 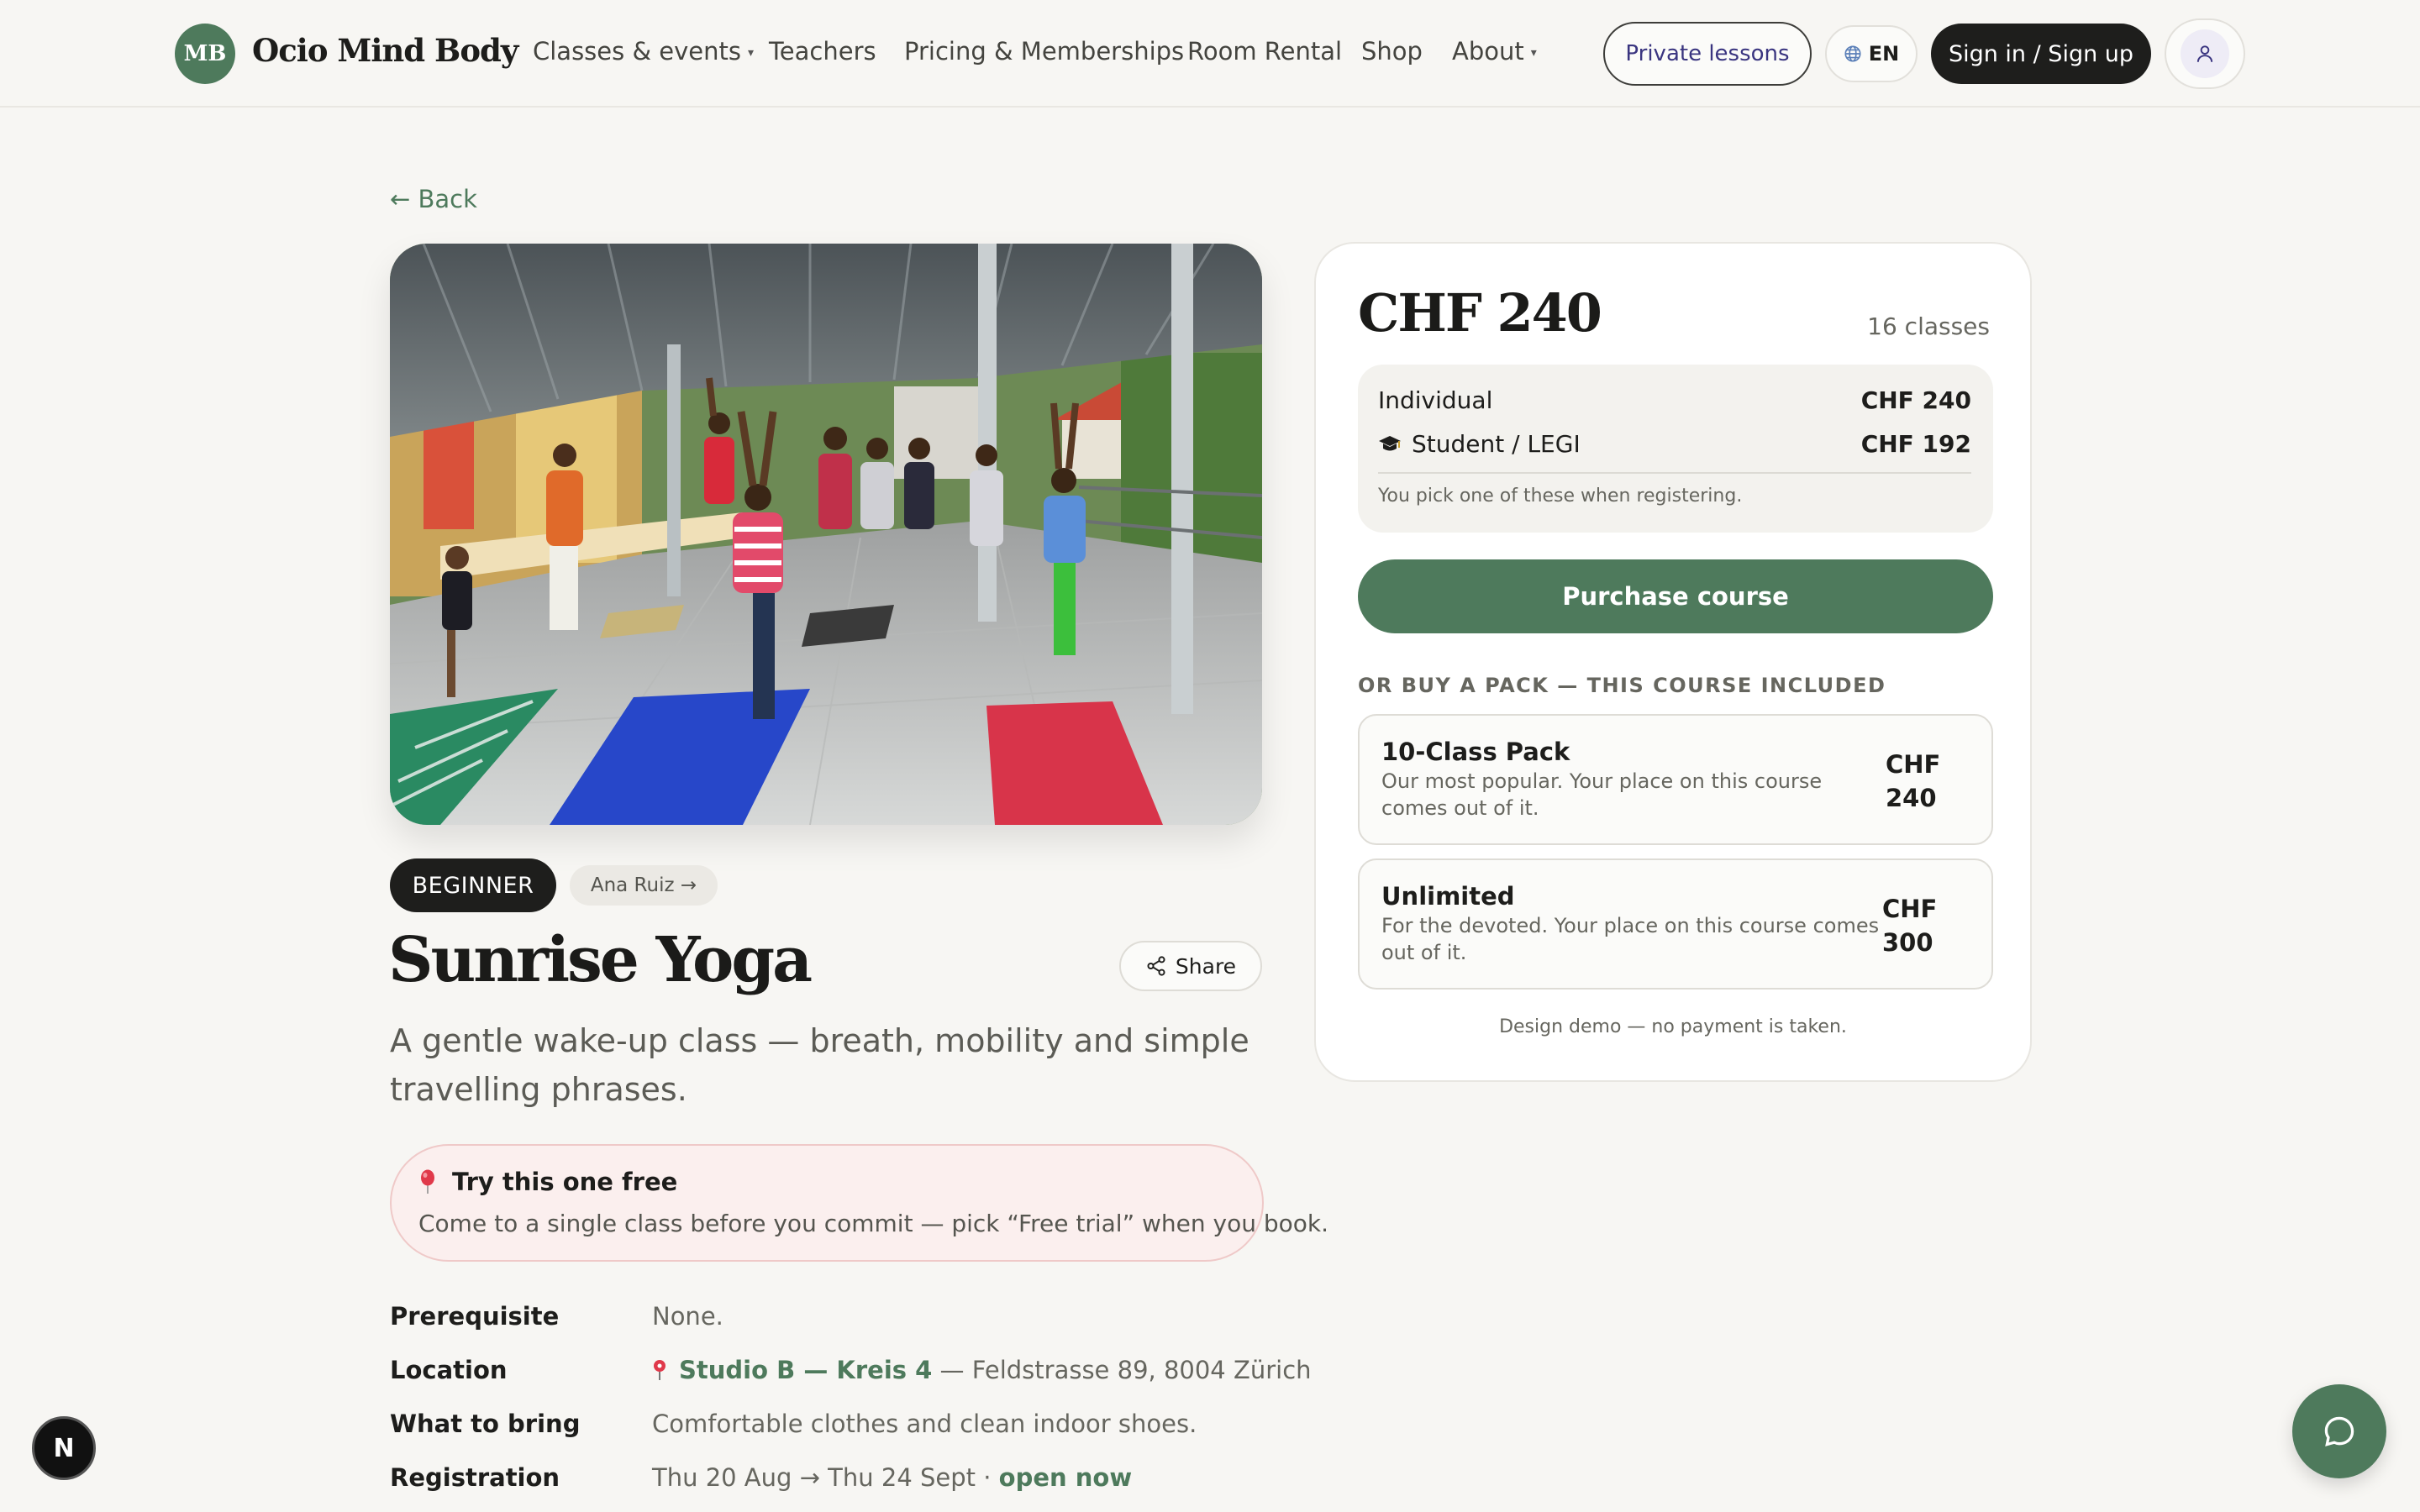 What do you see at coordinates (644, 885) in the screenshot?
I see `teacher-tag-link: Ana Ruiz →` at bounding box center [644, 885].